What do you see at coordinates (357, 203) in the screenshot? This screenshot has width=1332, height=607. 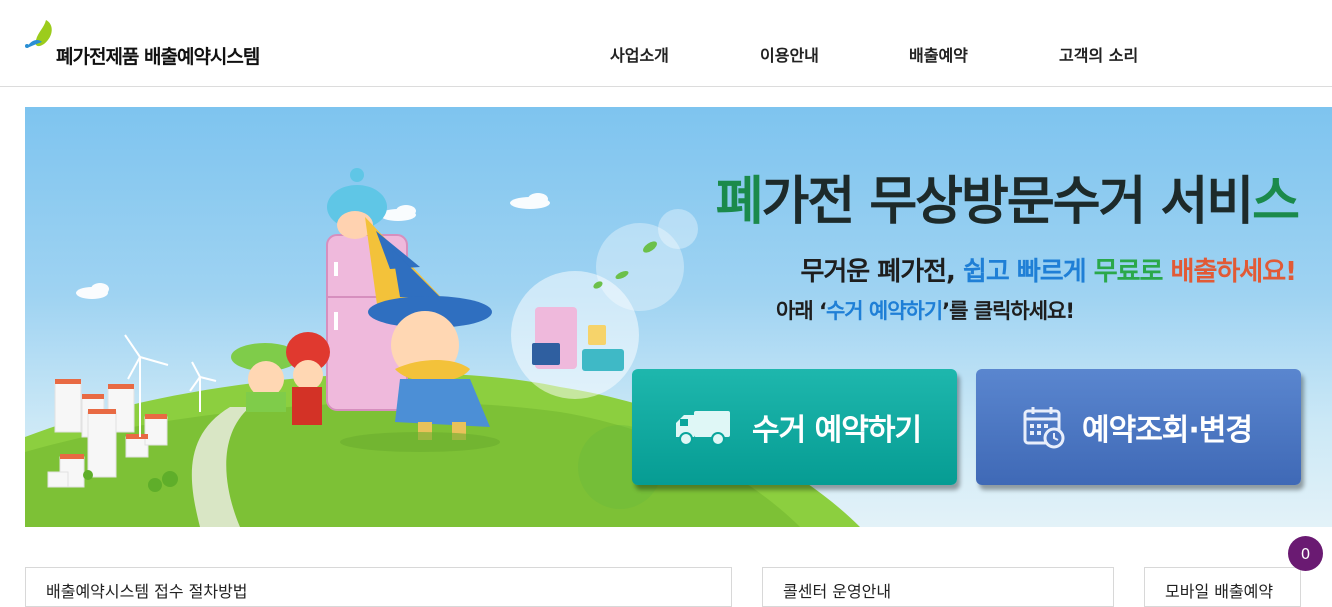 I see `character-blue-hat` at bounding box center [357, 203].